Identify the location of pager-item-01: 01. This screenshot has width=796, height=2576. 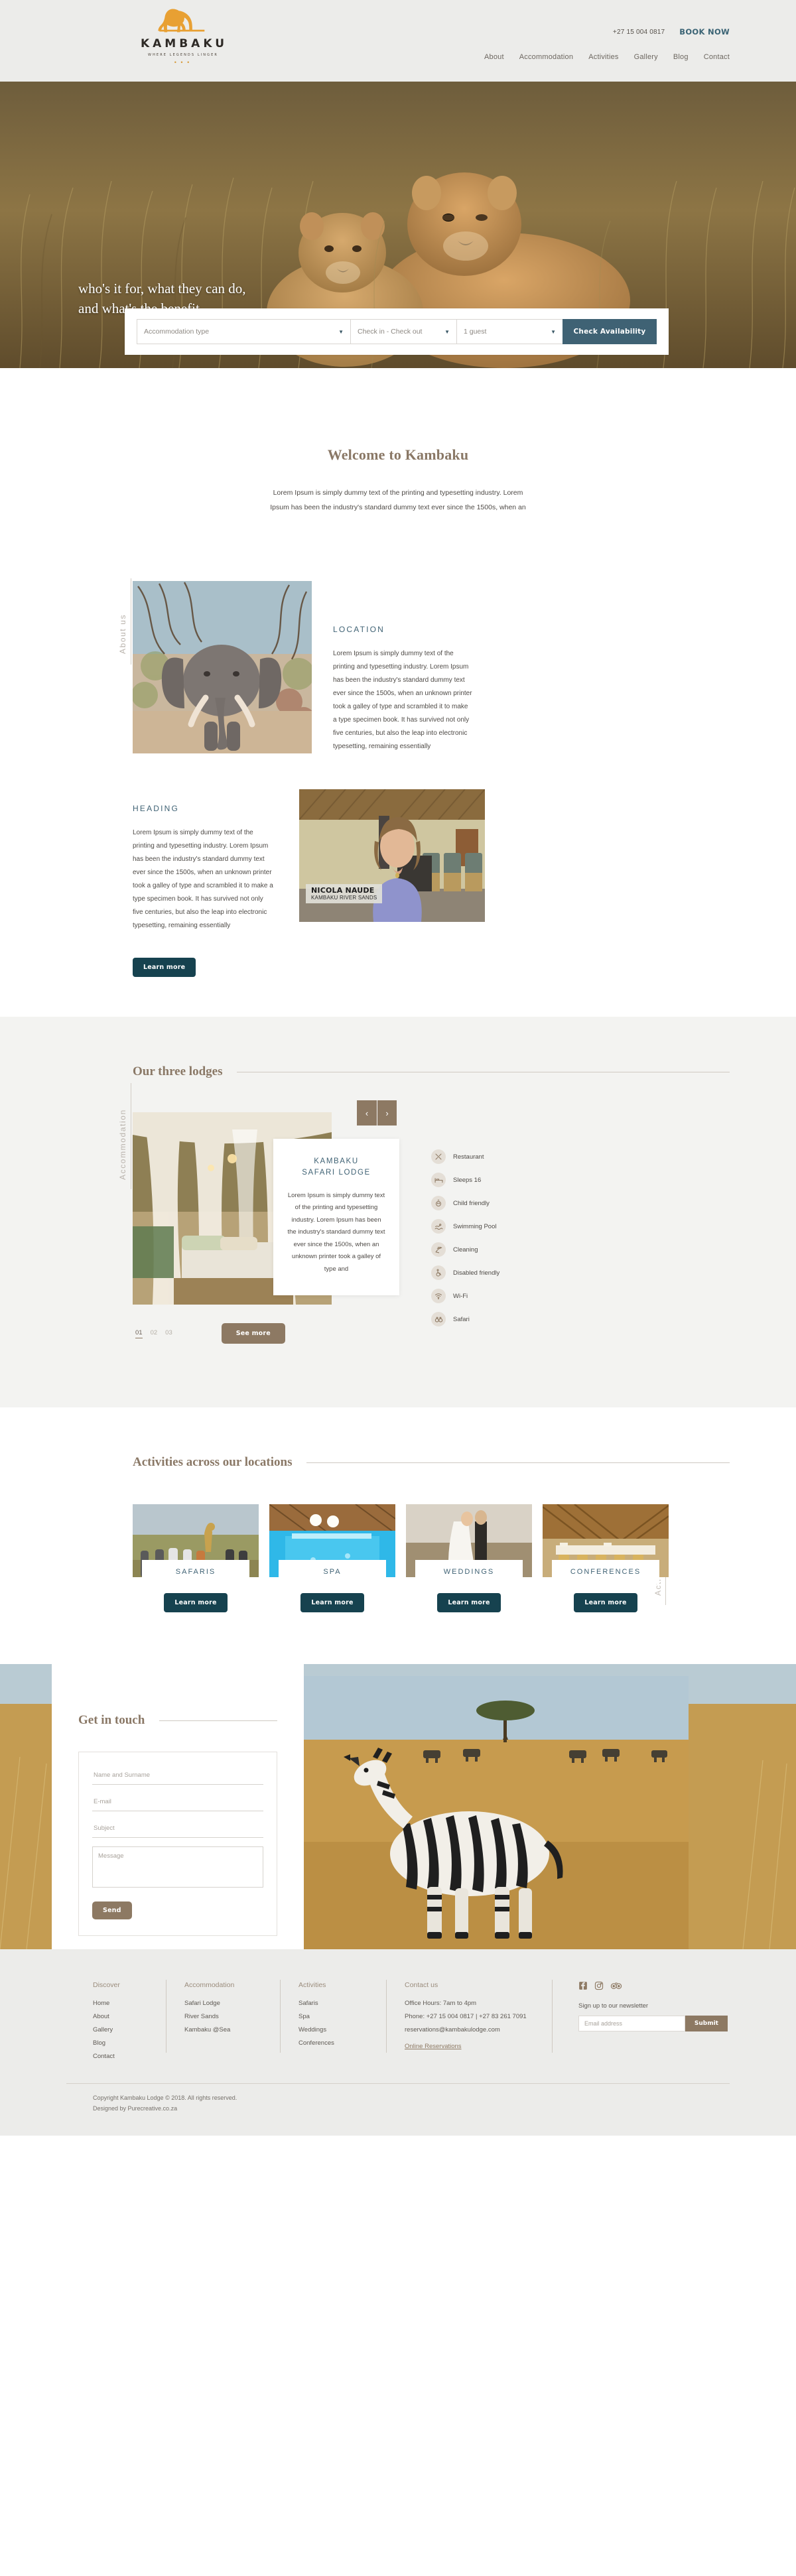
(139, 1334).